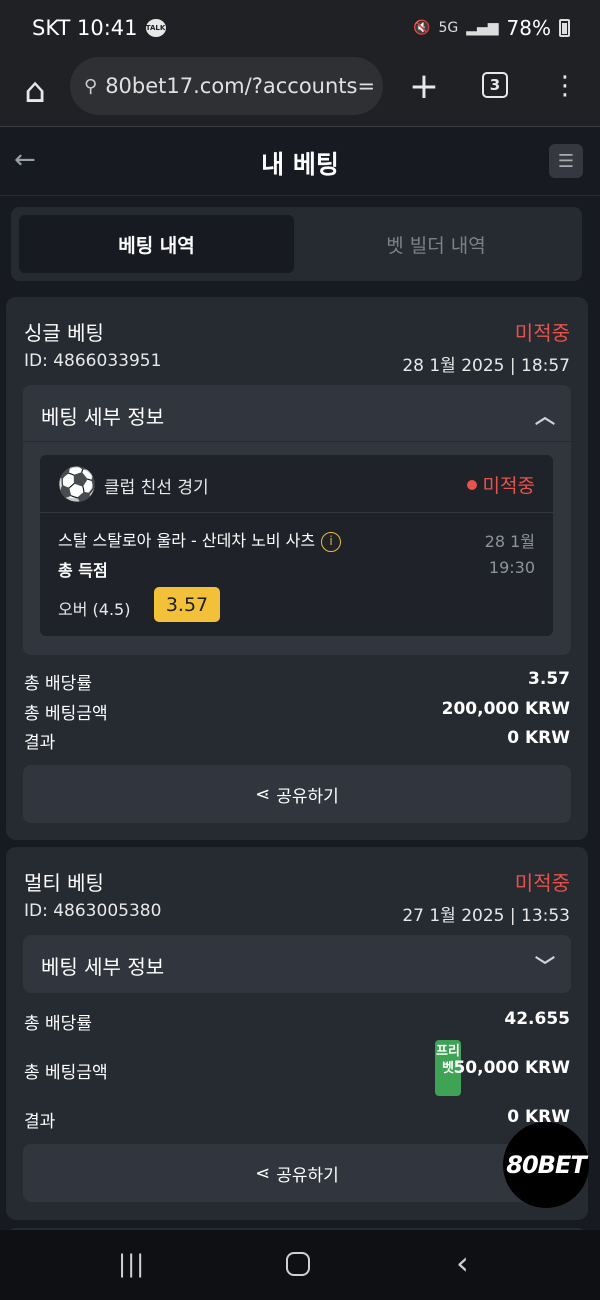 The width and height of the screenshot is (600, 1300). I want to click on selection-pick: 오버 (4.5), so click(94, 609).